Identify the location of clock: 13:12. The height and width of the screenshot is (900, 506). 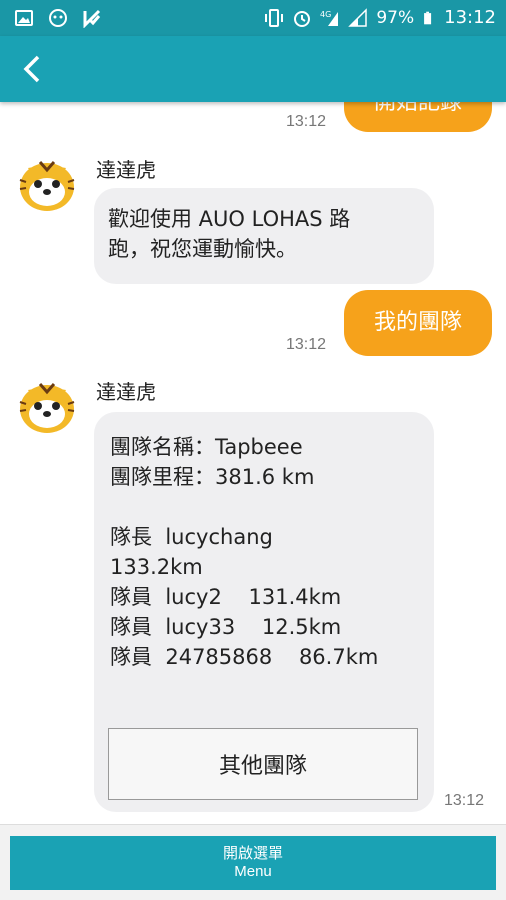
(470, 17).